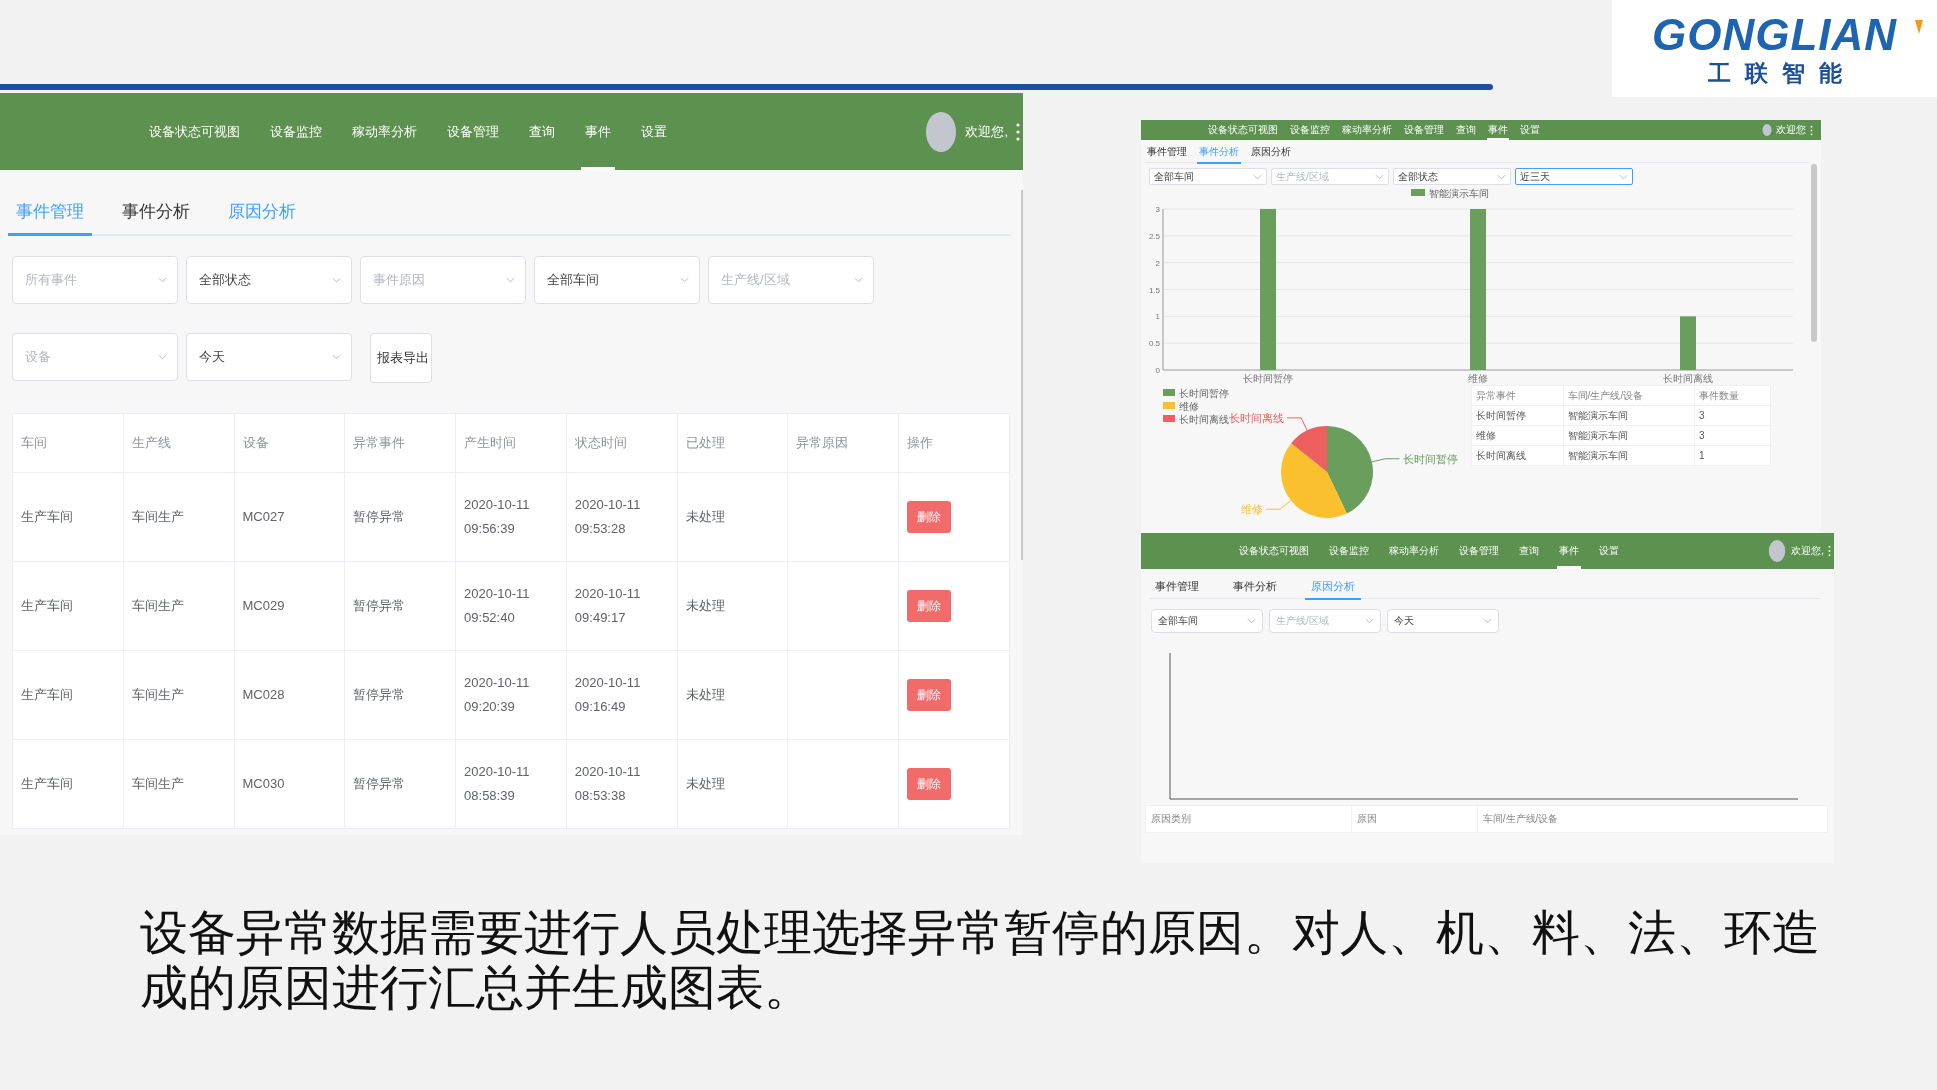 The height and width of the screenshot is (1090, 1937). I want to click on legend-swatch, so click(1169, 418).